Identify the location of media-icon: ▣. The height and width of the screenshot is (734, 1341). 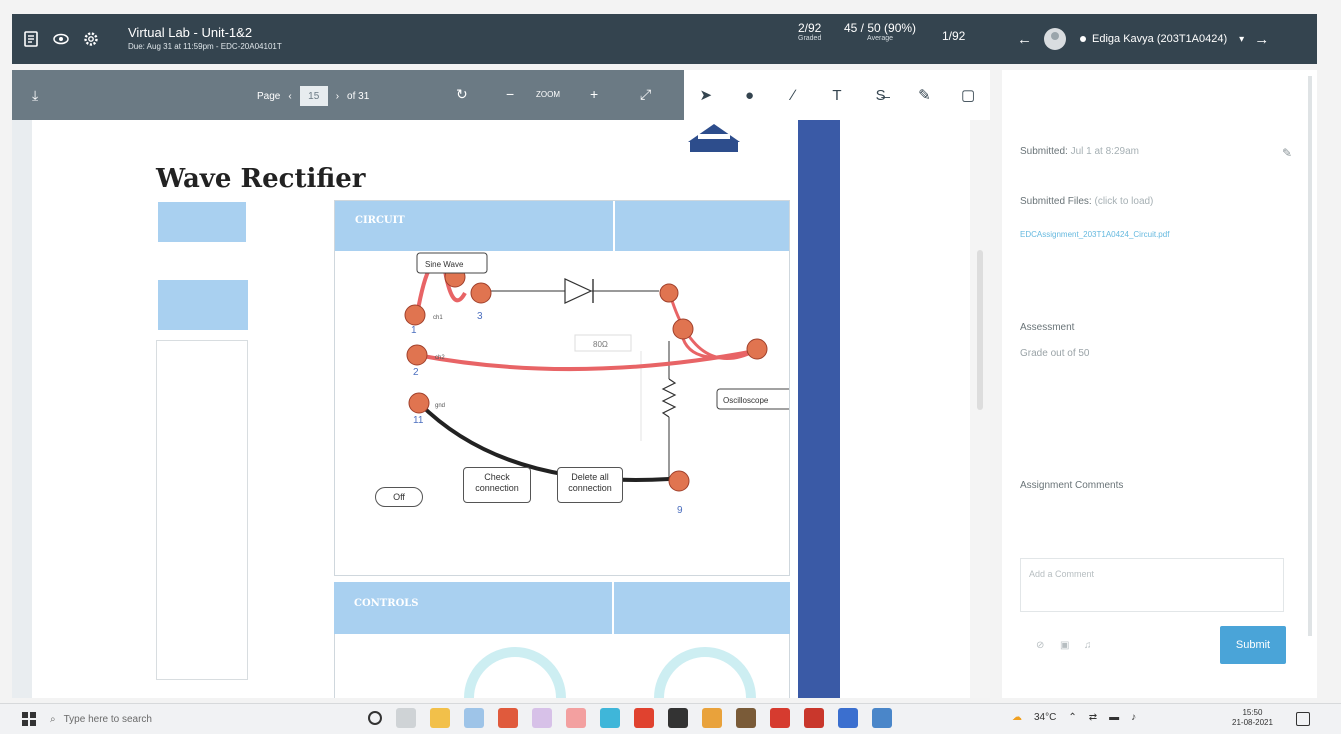
(1064, 645).